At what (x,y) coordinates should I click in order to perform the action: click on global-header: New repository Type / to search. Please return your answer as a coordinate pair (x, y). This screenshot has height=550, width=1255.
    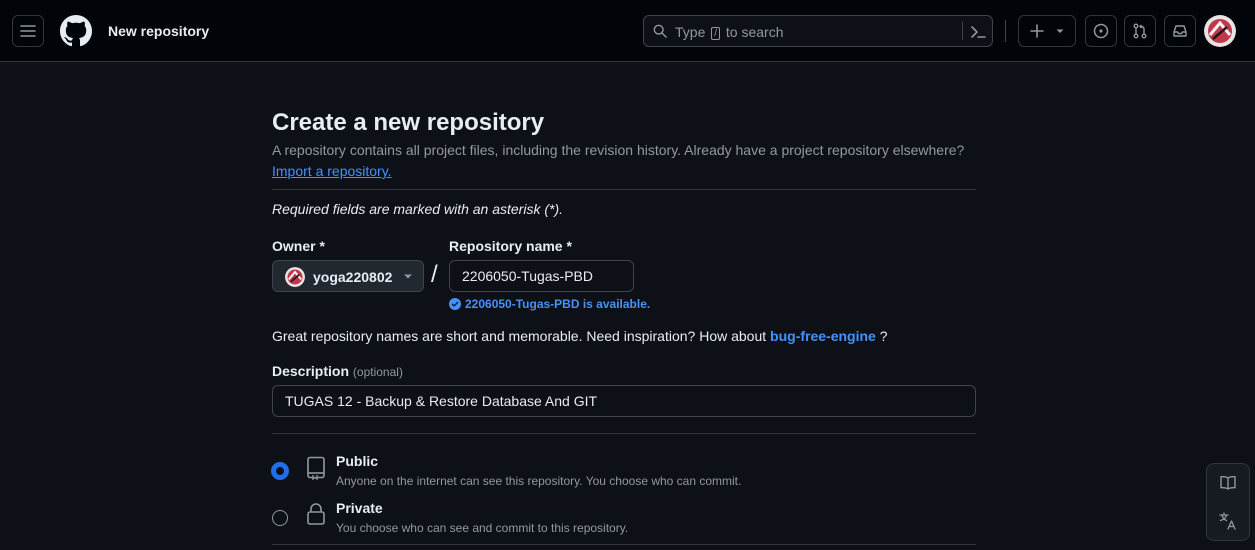
    Looking at the image, I should click on (627, 31).